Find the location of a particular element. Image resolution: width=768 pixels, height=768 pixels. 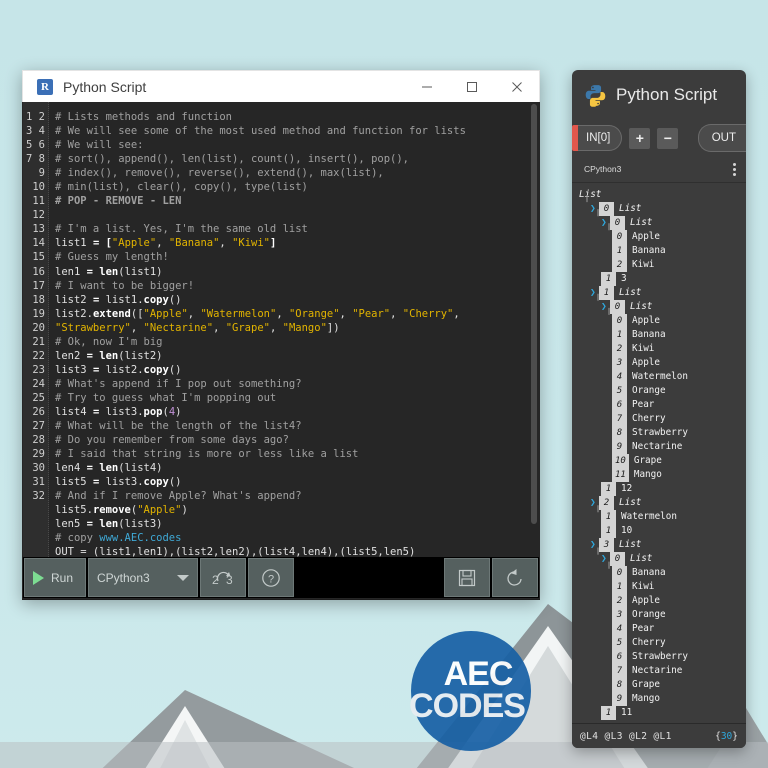

editor-scrollbar-thumb is located at coordinates (534, 314).